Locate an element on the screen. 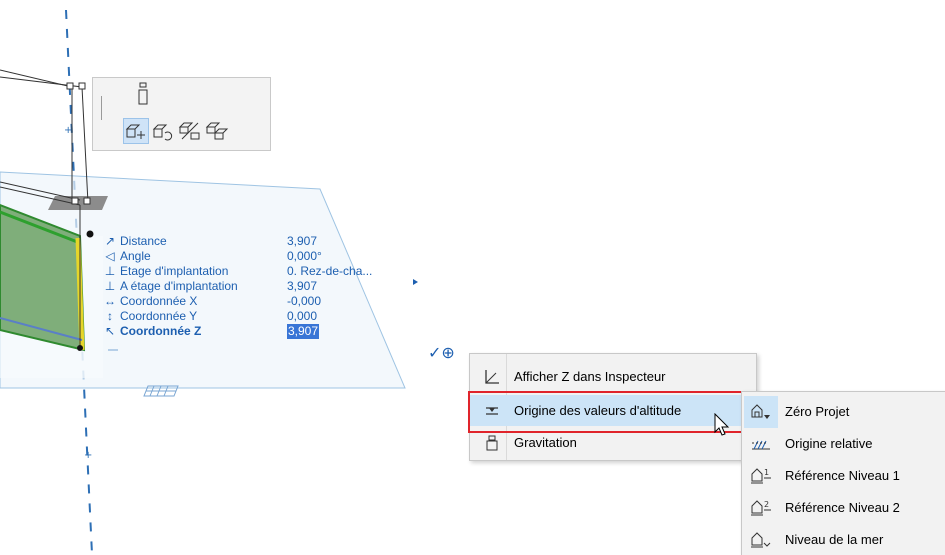  x-coordinate-icon: ↔ is located at coordinates (110, 301).